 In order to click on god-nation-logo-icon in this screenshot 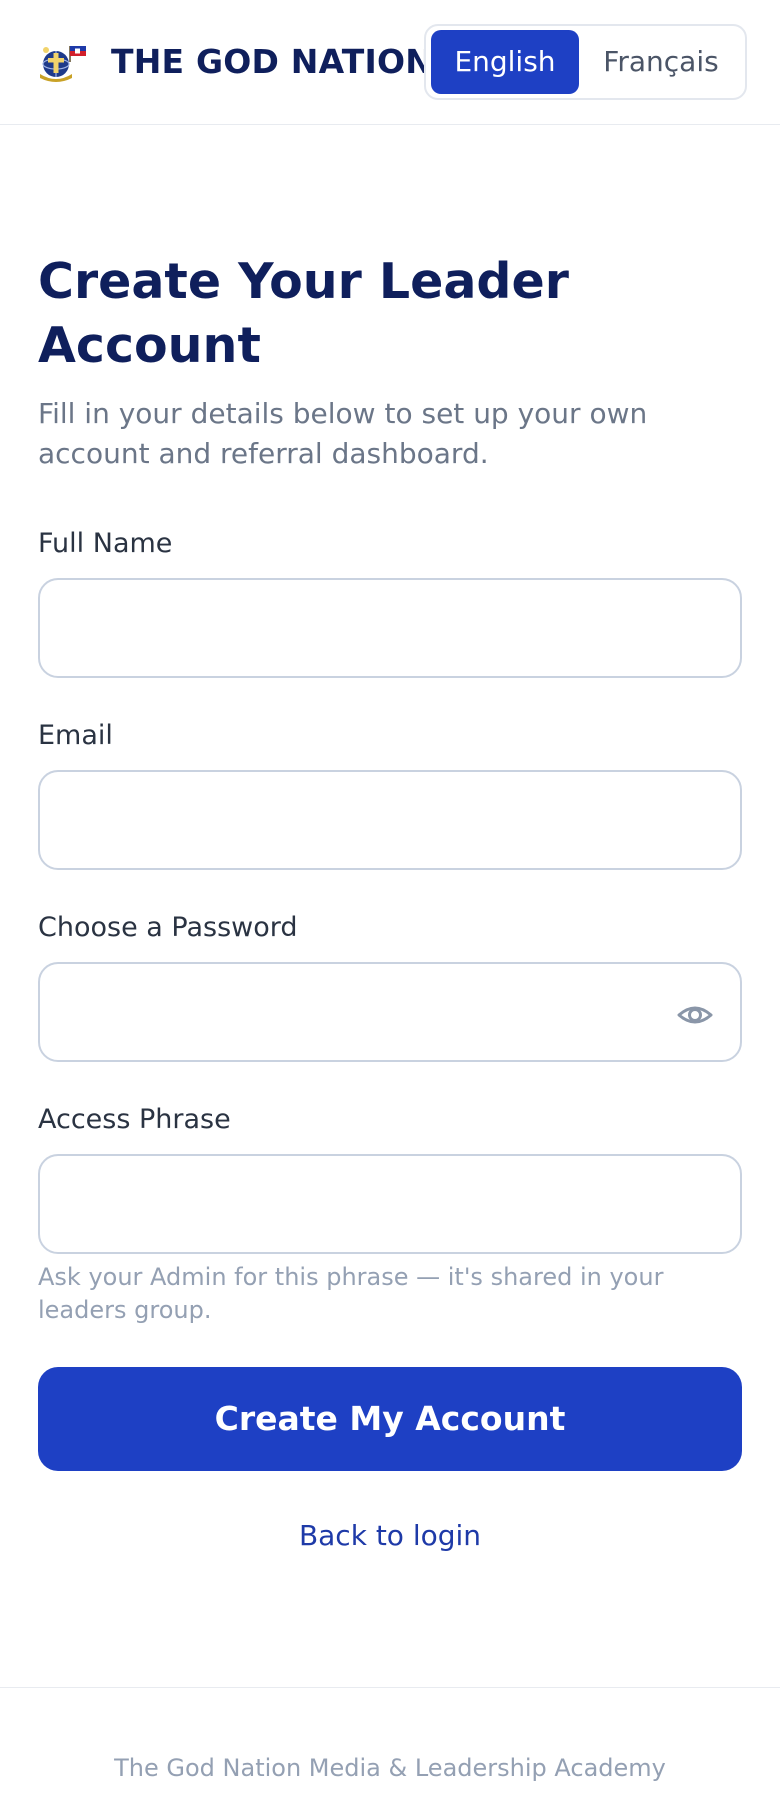, I will do `click(64, 62)`.